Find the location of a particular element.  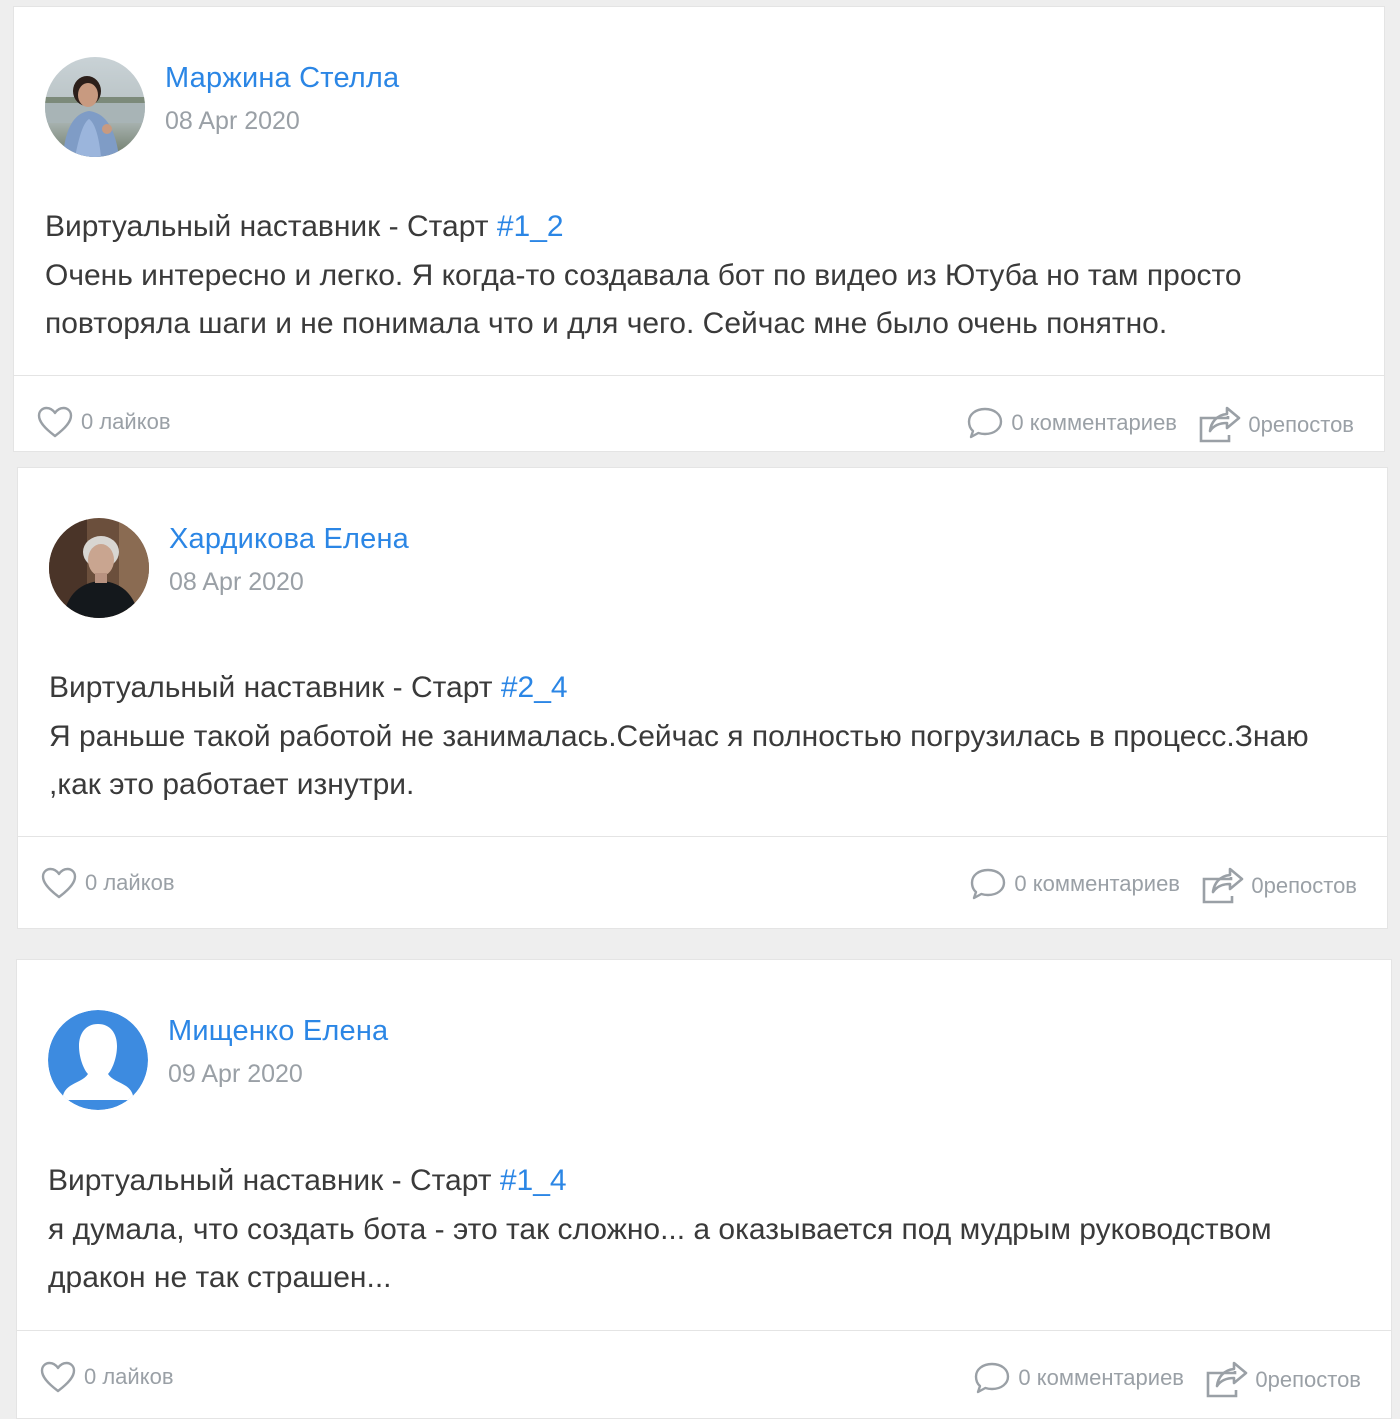

author-name: Маржина Стелла is located at coordinates (282, 78).